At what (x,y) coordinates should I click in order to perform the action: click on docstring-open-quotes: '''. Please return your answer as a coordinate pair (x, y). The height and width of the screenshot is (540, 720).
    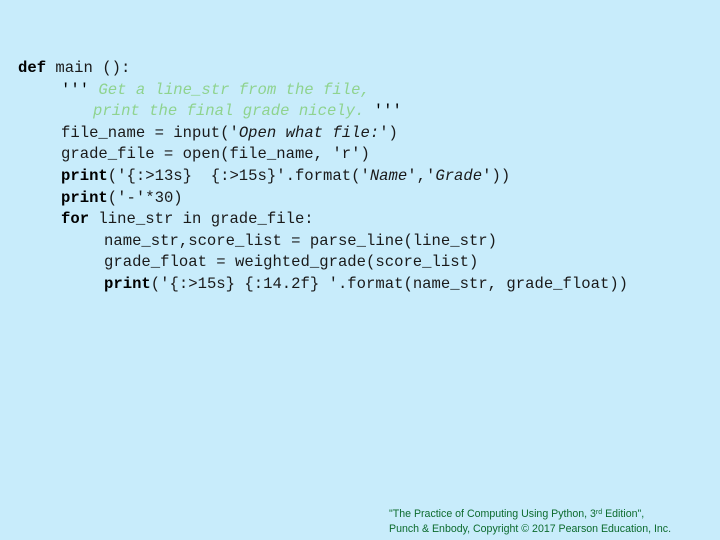
    Looking at the image, I should click on (75, 89).